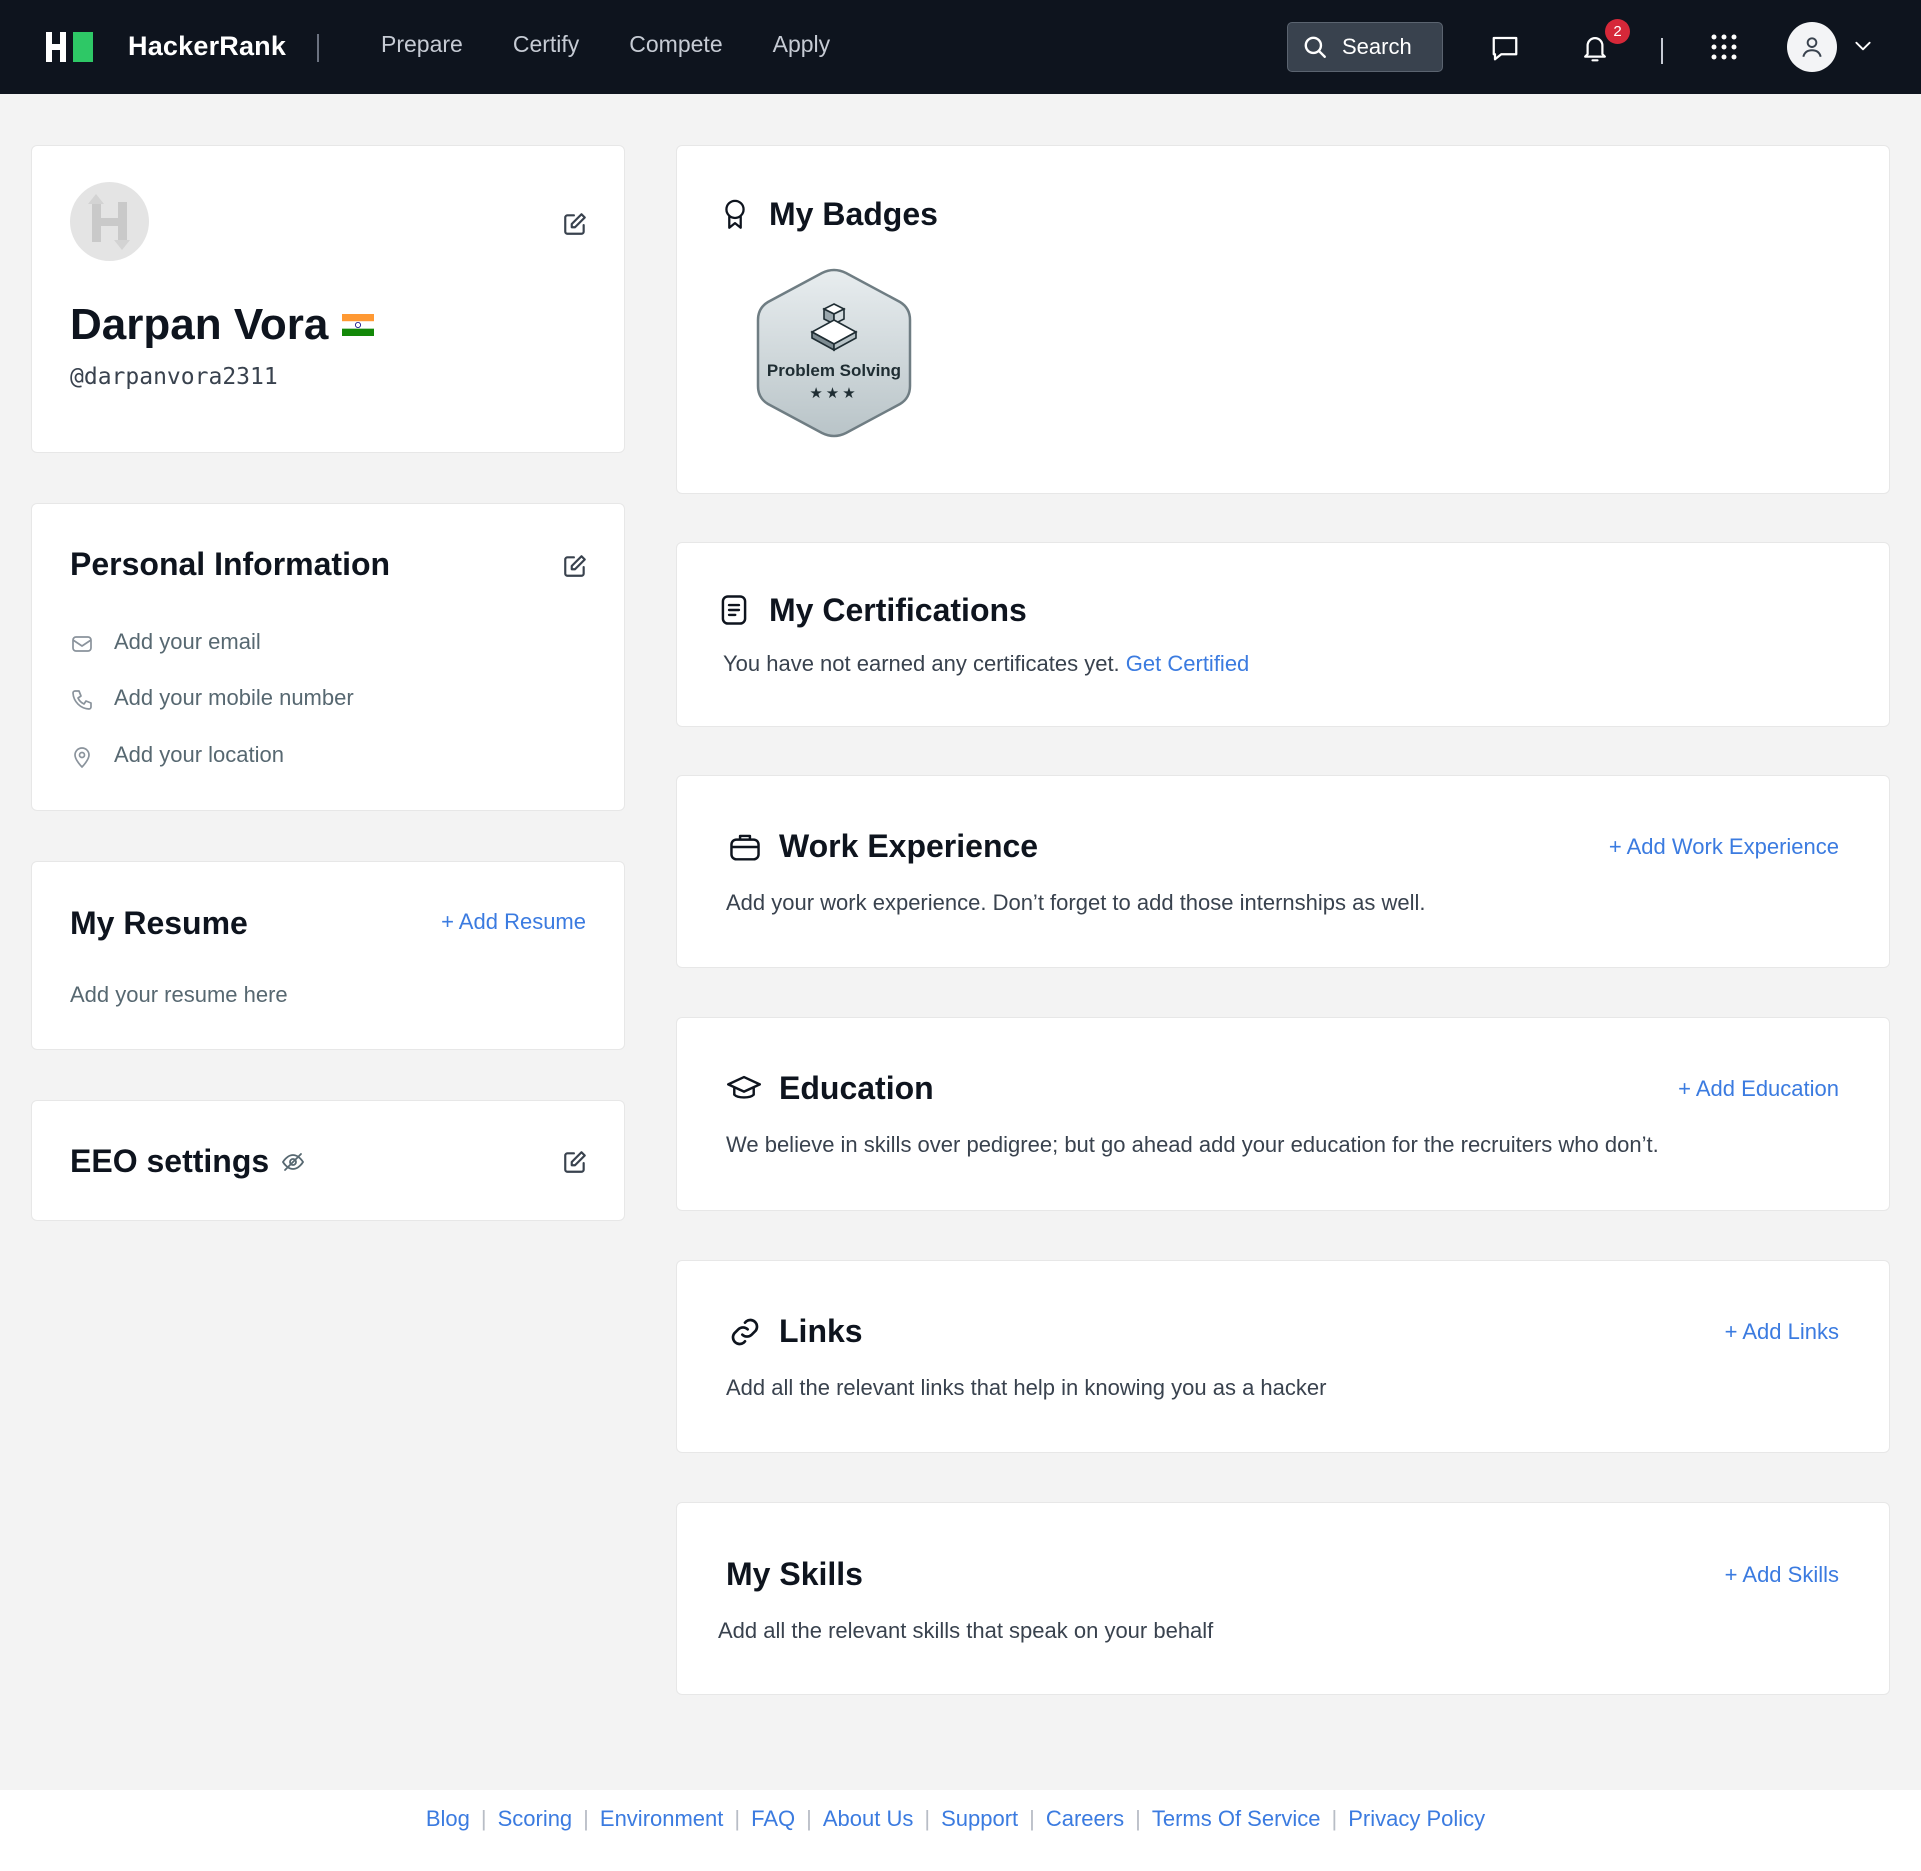  I want to click on add-skills-button: + Add Skills, so click(1782, 1575).